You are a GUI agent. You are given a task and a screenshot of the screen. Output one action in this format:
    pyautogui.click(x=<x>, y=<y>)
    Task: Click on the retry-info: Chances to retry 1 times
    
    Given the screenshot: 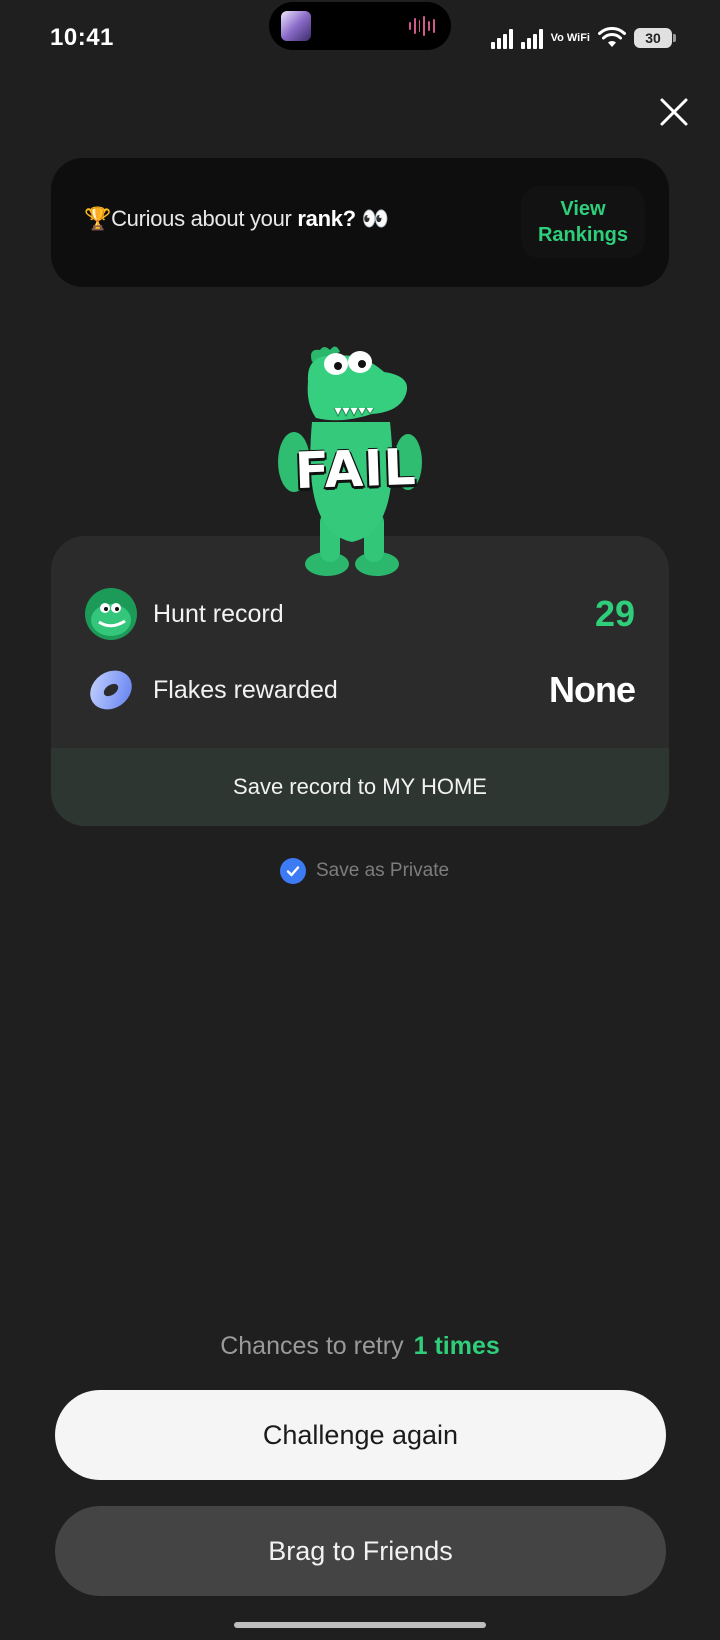 What is the action you would take?
    pyautogui.click(x=360, y=1346)
    